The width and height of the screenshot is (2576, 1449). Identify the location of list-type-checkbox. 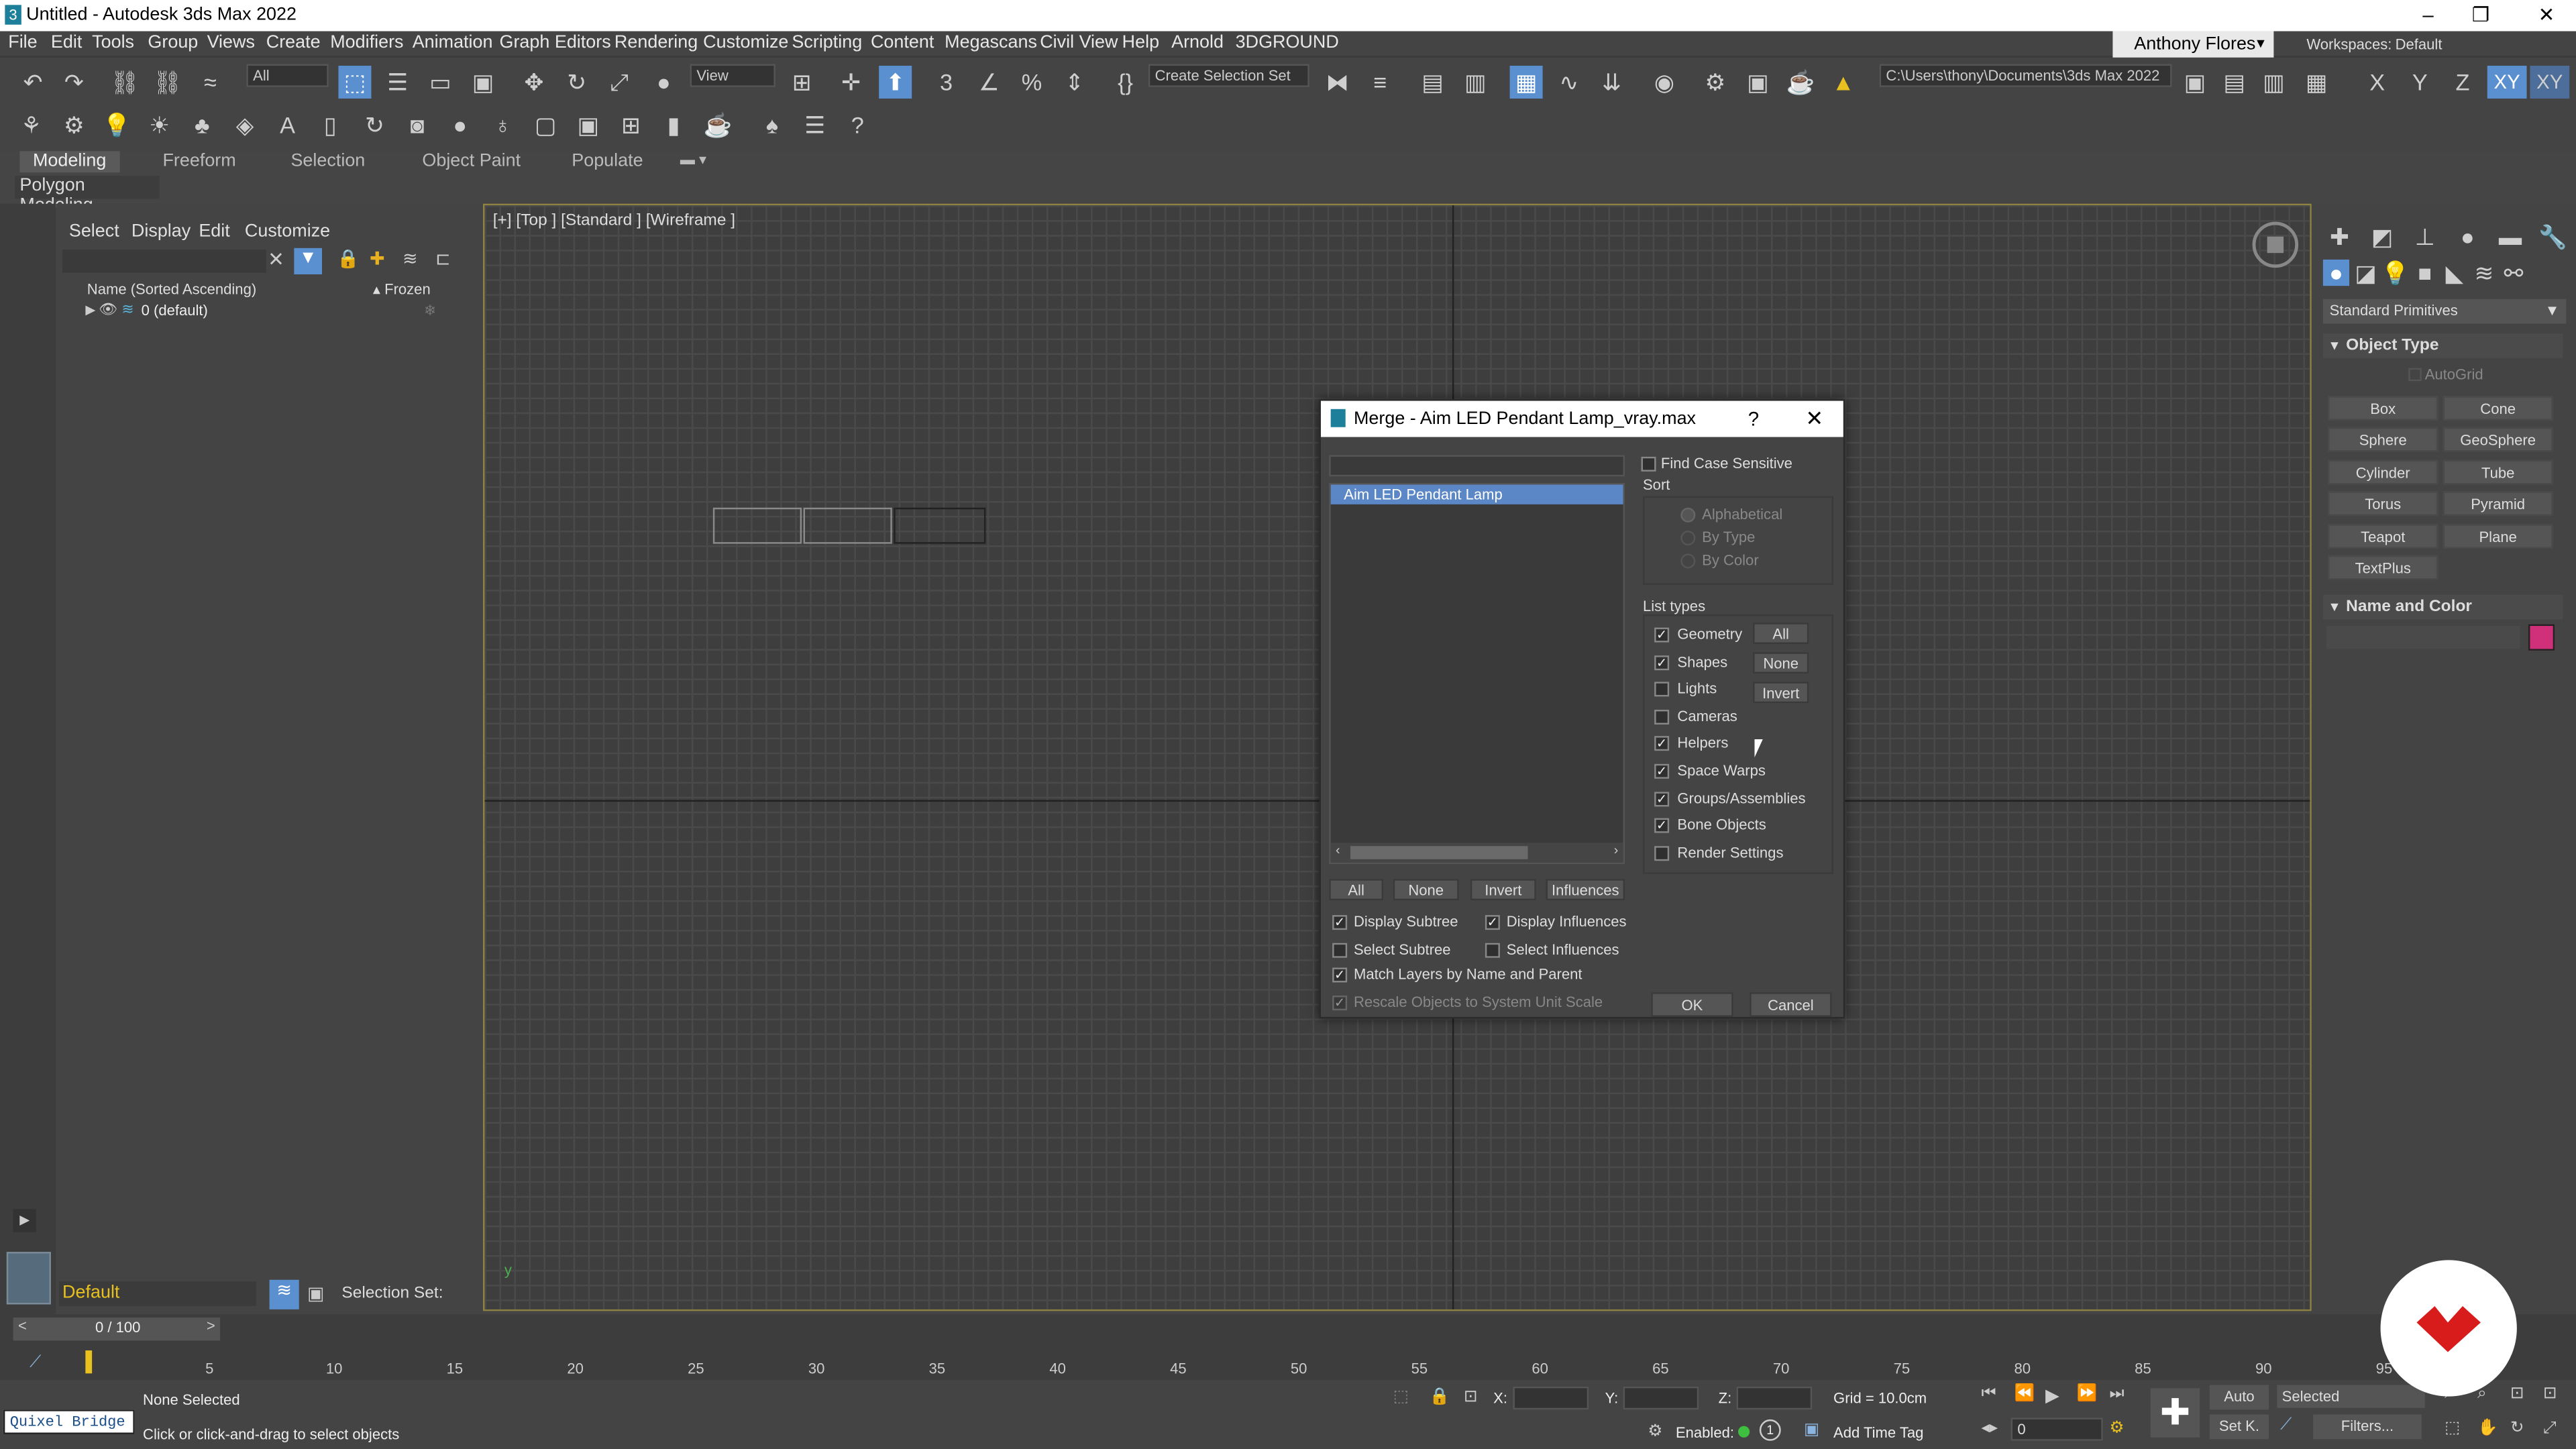
(1662, 689).